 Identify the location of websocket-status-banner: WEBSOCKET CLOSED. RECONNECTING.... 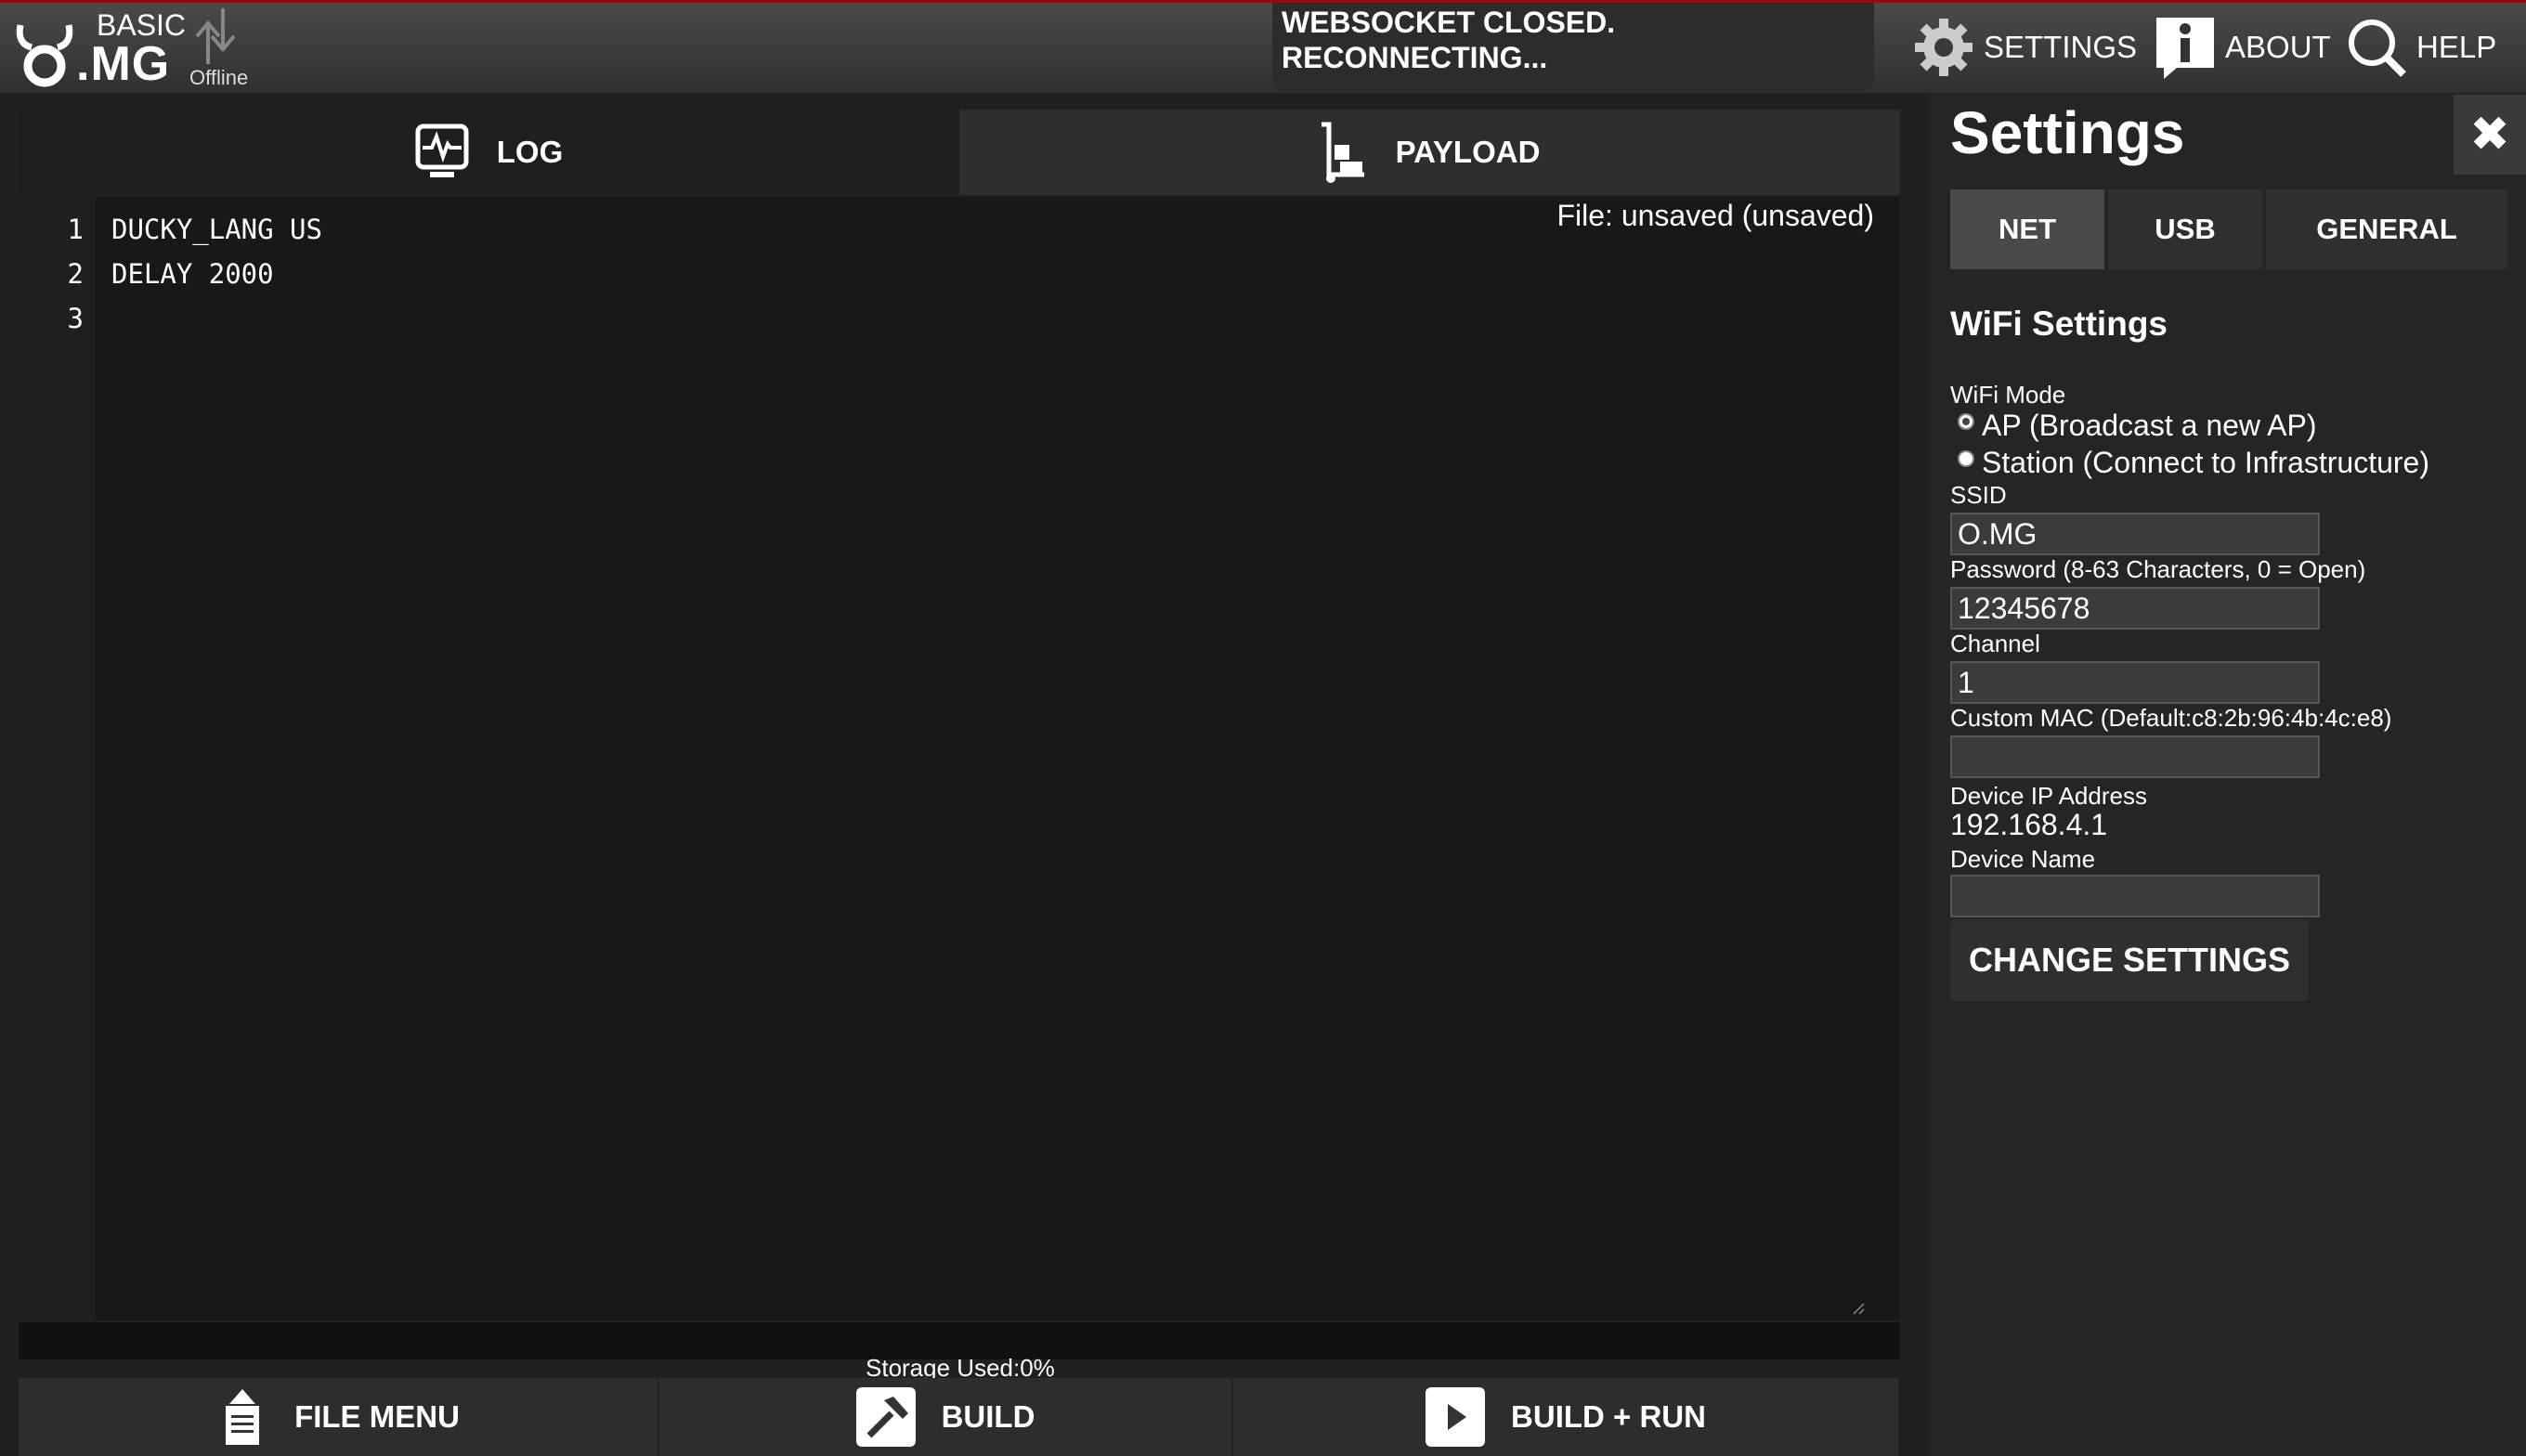
(1573, 47).